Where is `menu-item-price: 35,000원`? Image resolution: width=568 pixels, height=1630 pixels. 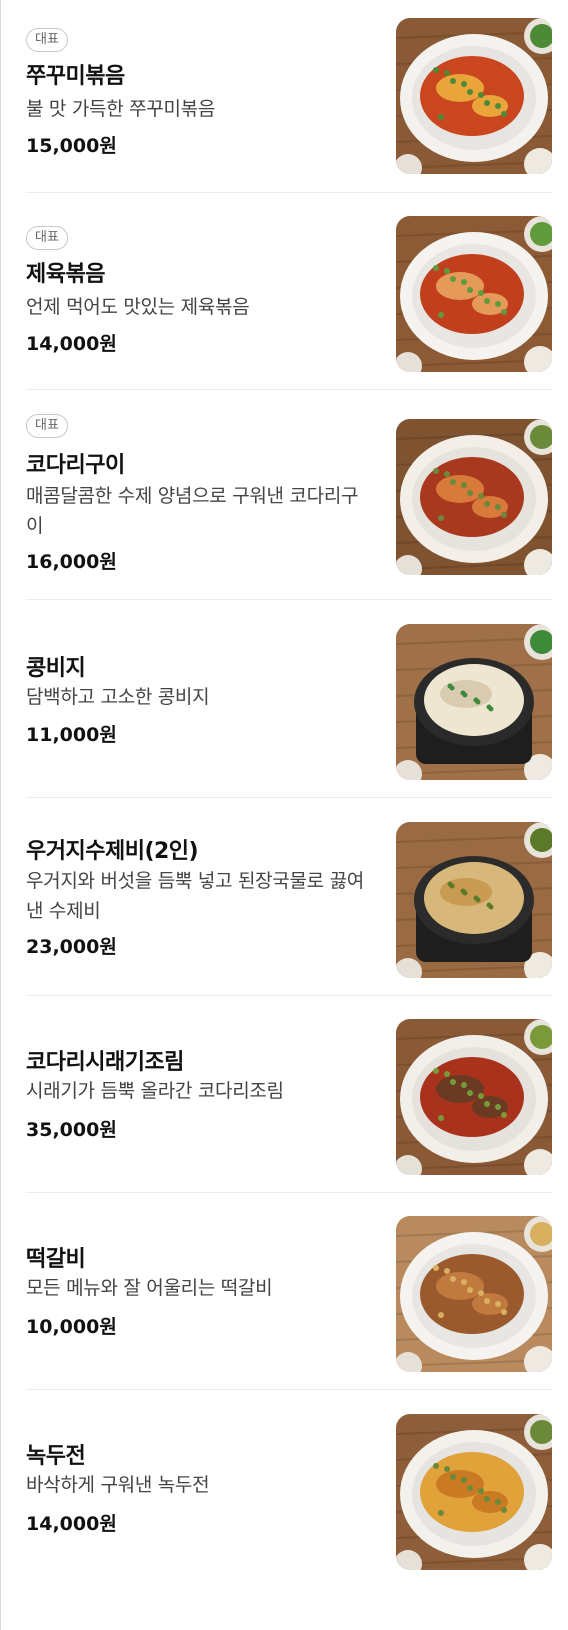 menu-item-price: 35,000원 is located at coordinates (71, 1130).